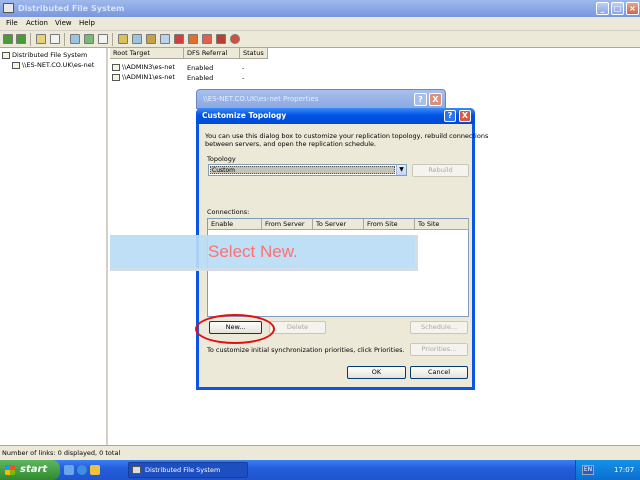  Describe the element at coordinates (221, 159) in the screenshot. I see `topology-label: Topology` at that location.